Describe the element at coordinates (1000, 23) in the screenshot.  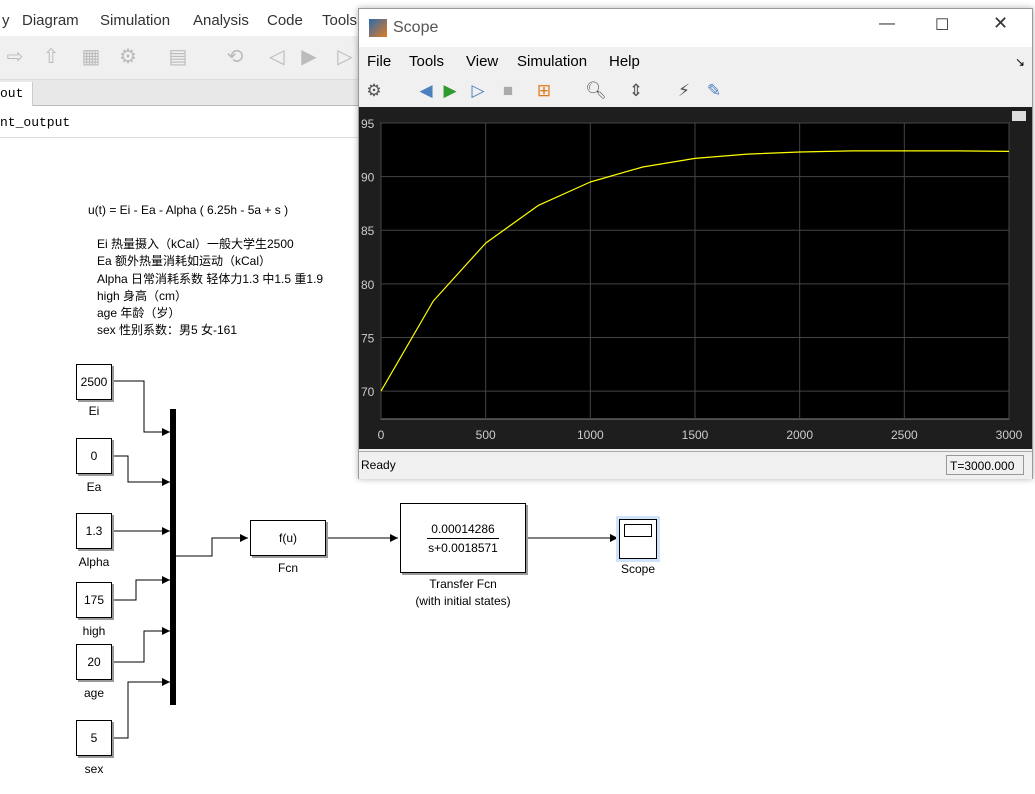
I see `close-button: ✕` at that location.